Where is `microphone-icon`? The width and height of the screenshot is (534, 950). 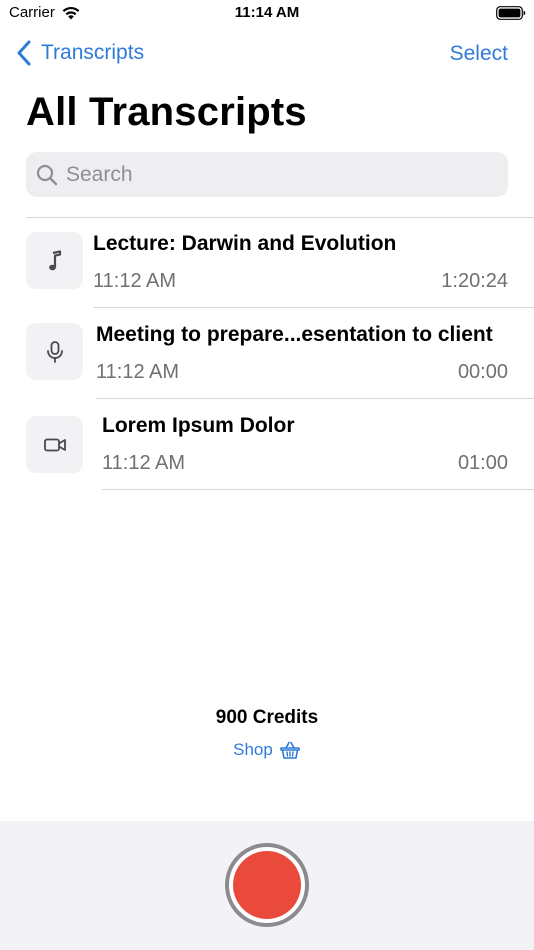
microphone-icon is located at coordinates (54, 351).